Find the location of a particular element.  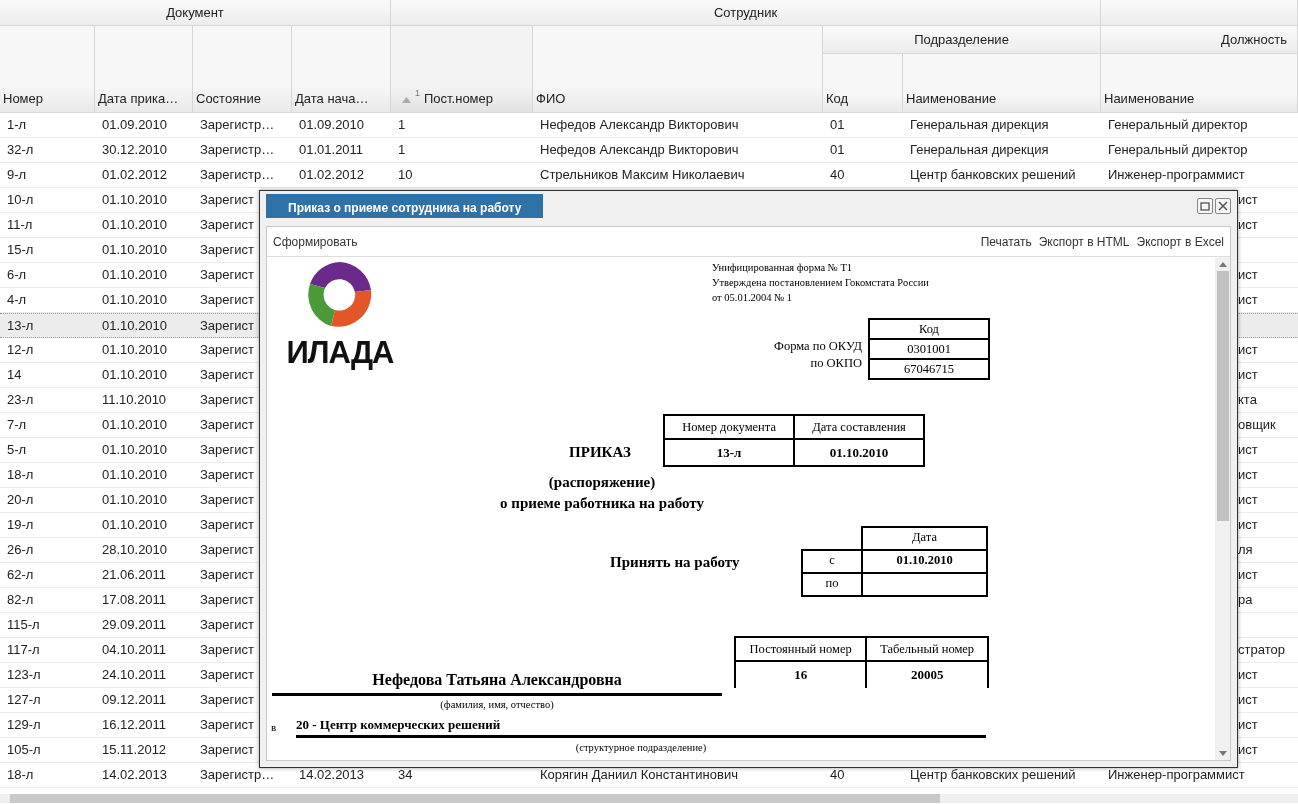

vertical-scrollbar is located at coordinates (1222, 508).